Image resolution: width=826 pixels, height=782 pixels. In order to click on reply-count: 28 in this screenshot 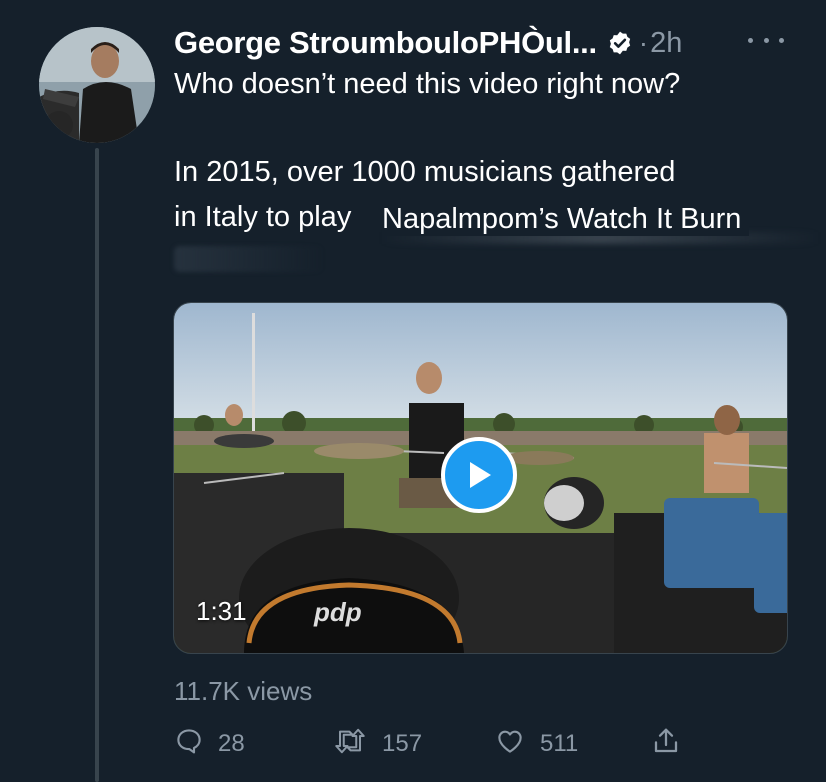, I will do `click(231, 743)`.